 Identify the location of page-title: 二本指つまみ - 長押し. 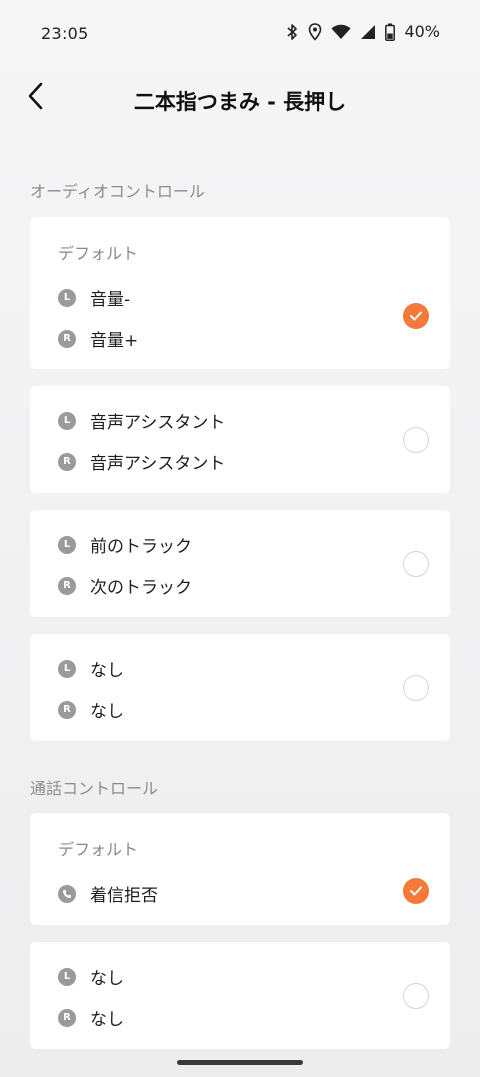
(240, 102).